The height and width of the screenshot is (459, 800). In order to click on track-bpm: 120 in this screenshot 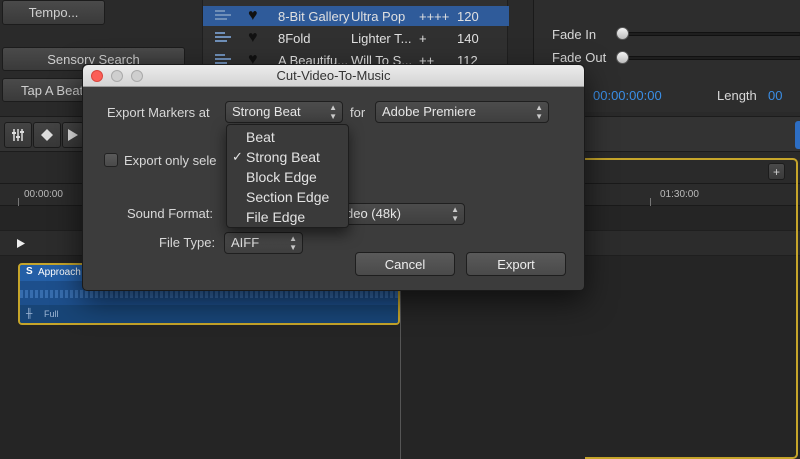, I will do `click(468, 16)`.